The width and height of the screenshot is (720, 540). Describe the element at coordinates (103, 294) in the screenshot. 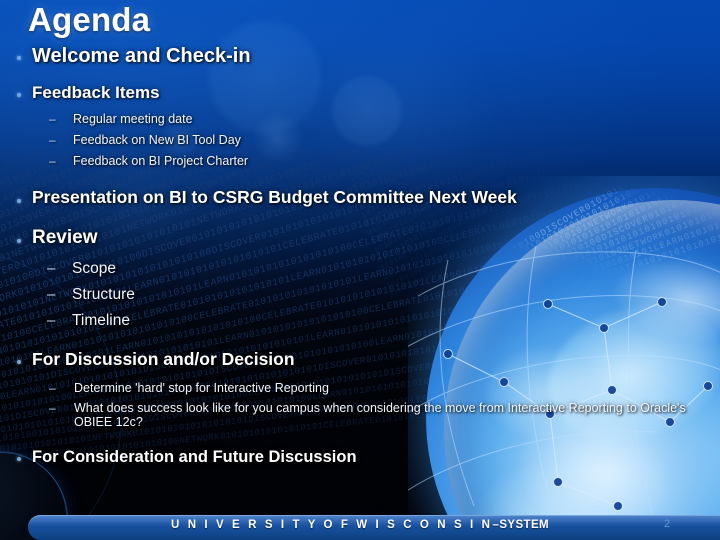

I see `sub-bullet-text: Structure` at that location.